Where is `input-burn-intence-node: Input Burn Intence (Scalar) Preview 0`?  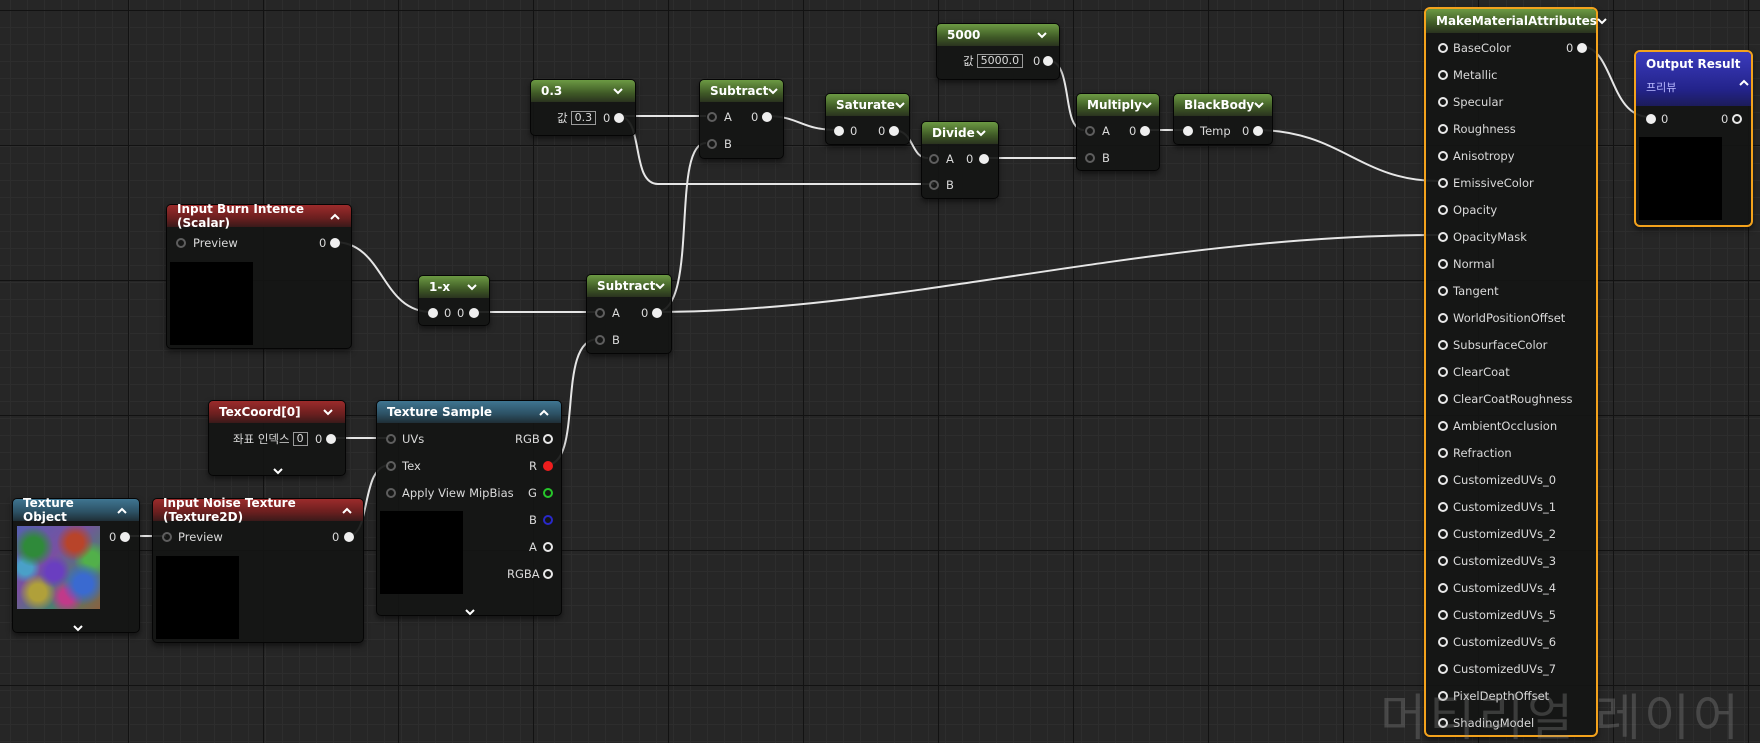 input-burn-intence-node: Input Burn Intence (Scalar) Preview 0 is located at coordinates (259, 275).